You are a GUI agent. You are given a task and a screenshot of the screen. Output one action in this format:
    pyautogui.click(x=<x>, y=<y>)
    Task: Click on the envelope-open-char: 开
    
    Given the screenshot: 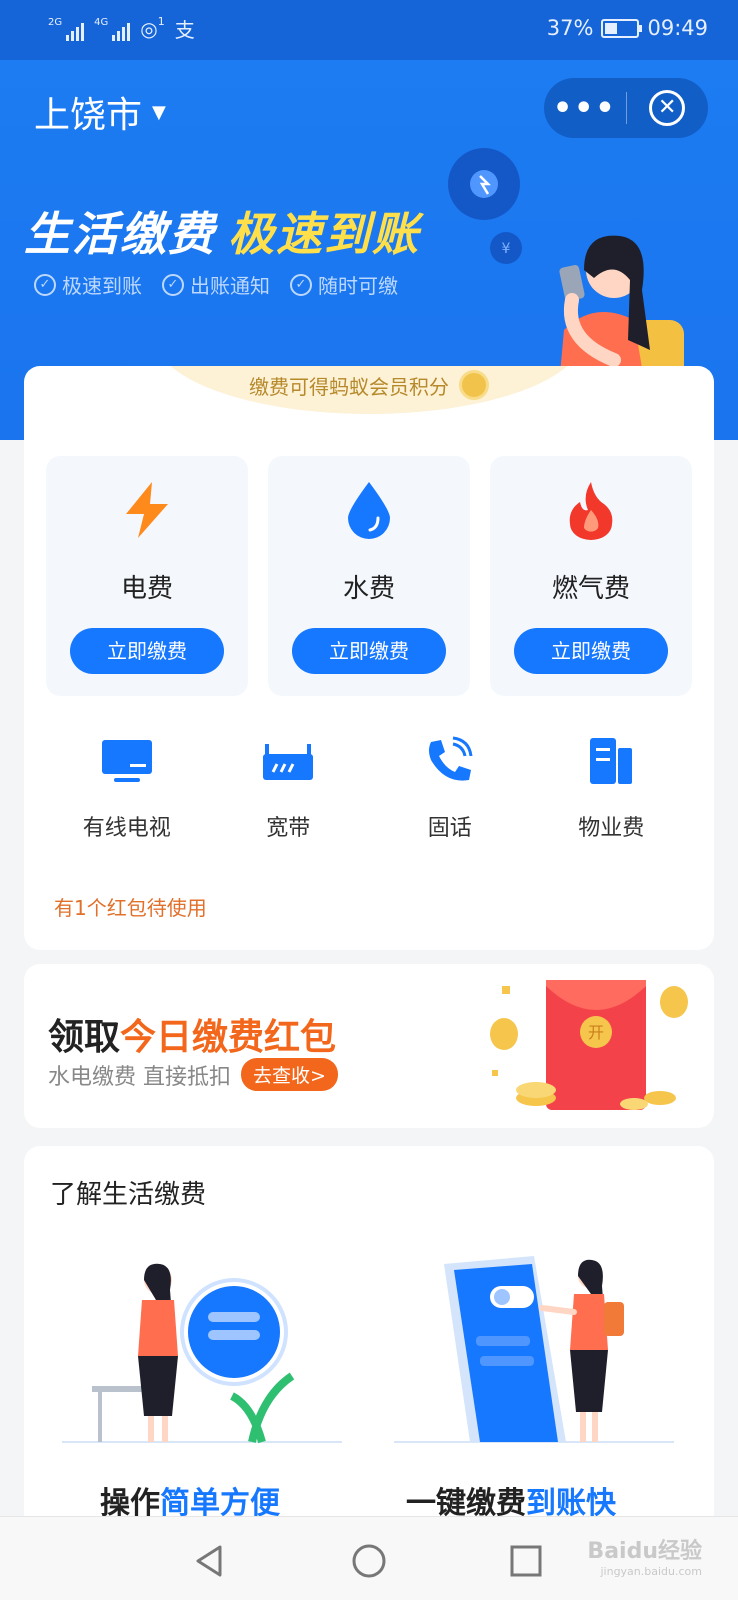 What is the action you would take?
    pyautogui.click(x=596, y=1032)
    